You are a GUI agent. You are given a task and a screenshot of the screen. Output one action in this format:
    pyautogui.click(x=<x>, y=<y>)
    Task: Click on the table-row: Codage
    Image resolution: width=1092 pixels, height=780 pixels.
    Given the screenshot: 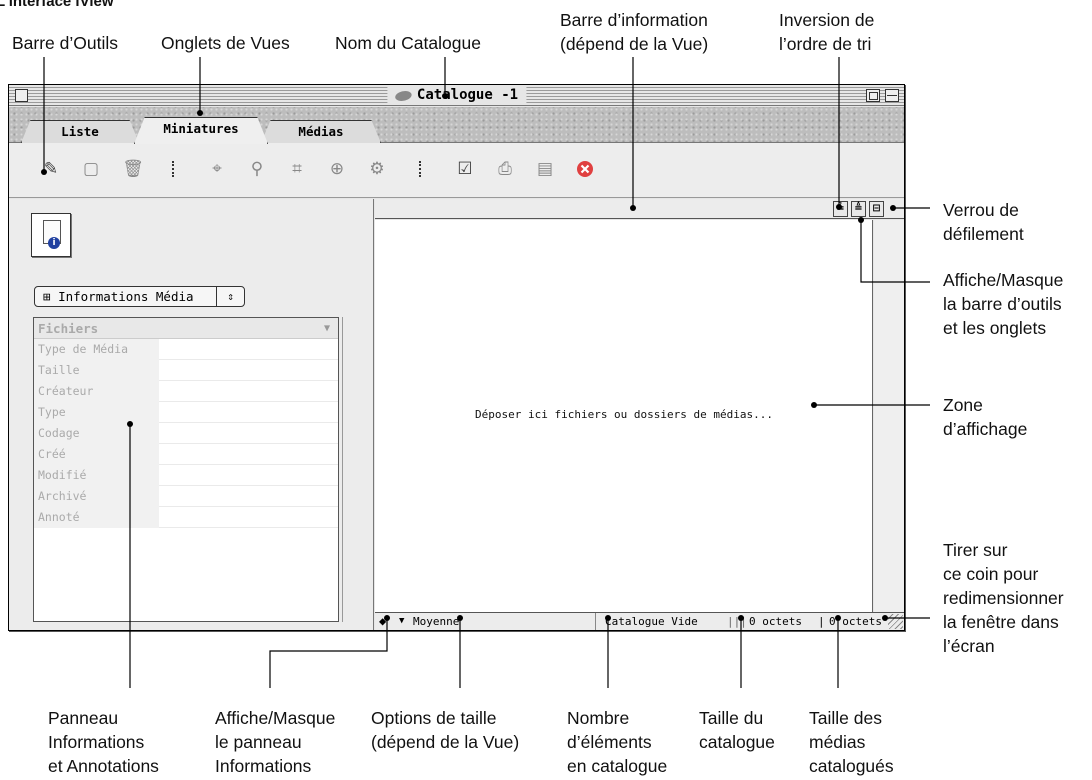 What is the action you would take?
    pyautogui.click(x=186, y=433)
    